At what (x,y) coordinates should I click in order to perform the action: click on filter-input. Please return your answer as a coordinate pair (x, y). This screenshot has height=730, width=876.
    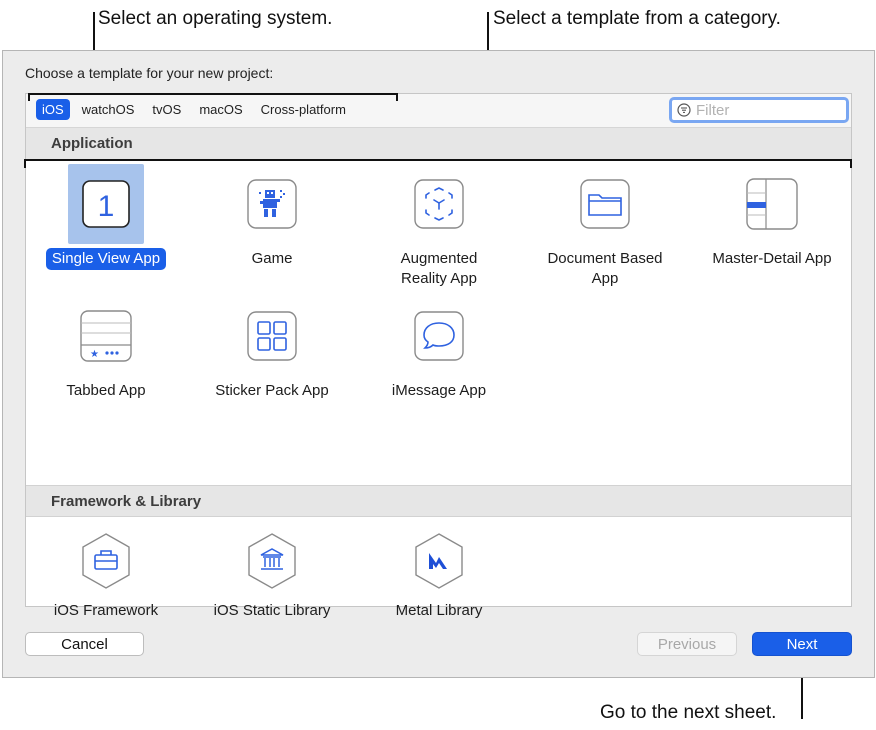
    Looking at the image, I should click on (768, 110).